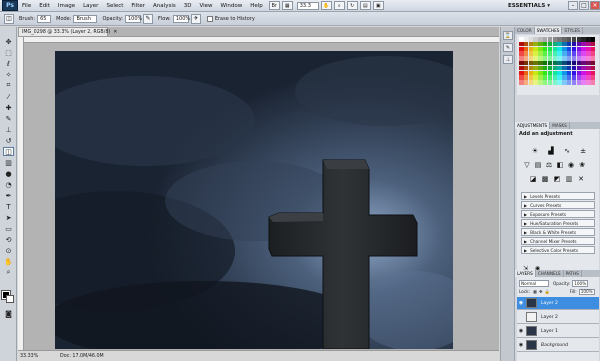  Describe the element at coordinates (541, 291) in the screenshot. I see `lock-position-icon: ✥` at that location.